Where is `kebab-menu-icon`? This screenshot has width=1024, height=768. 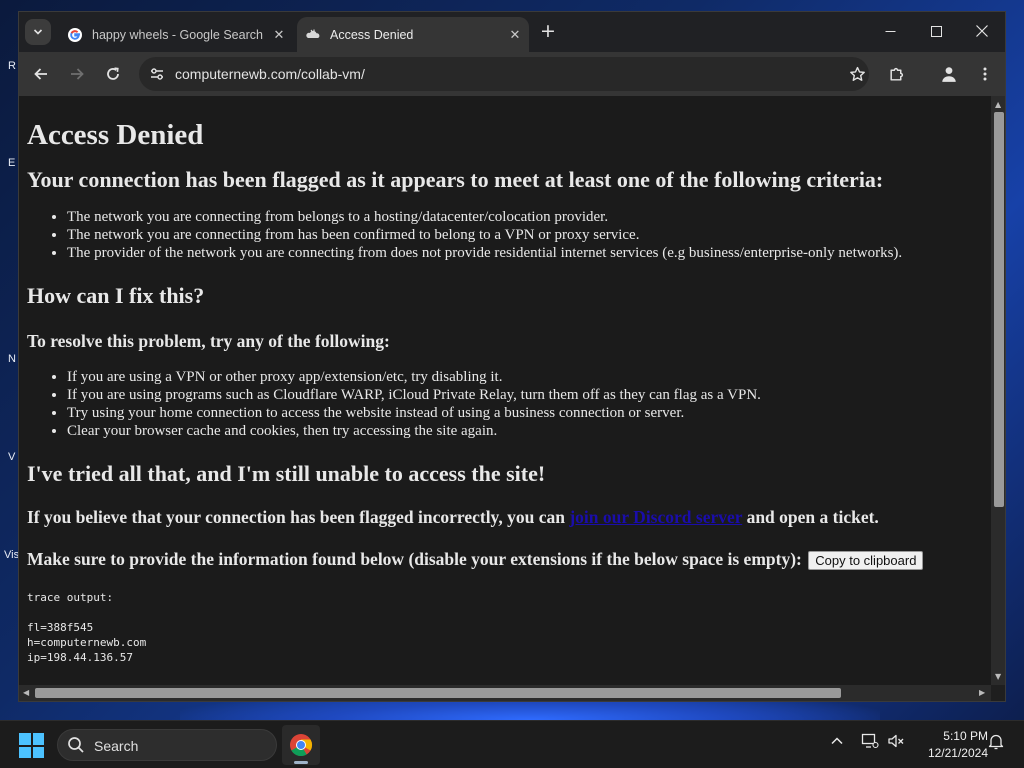 kebab-menu-icon is located at coordinates (985, 74).